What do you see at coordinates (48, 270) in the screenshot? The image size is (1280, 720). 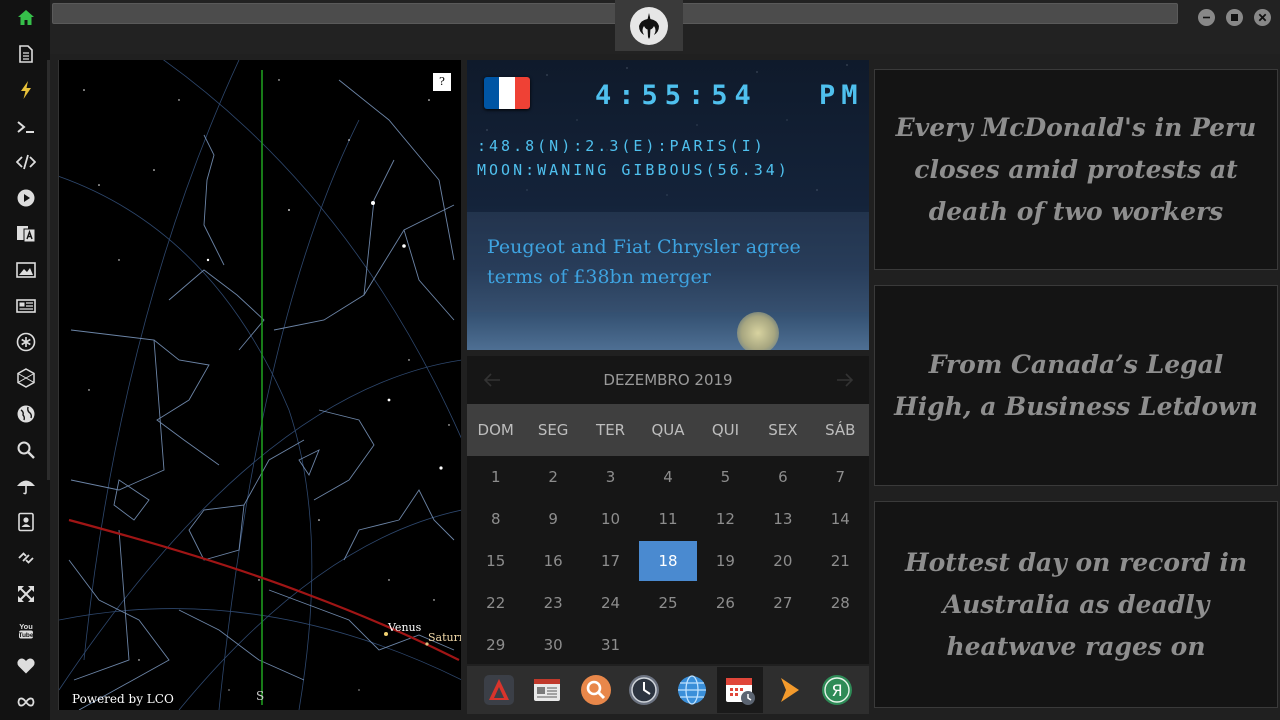 I see `sidebar-scrollbar` at bounding box center [48, 270].